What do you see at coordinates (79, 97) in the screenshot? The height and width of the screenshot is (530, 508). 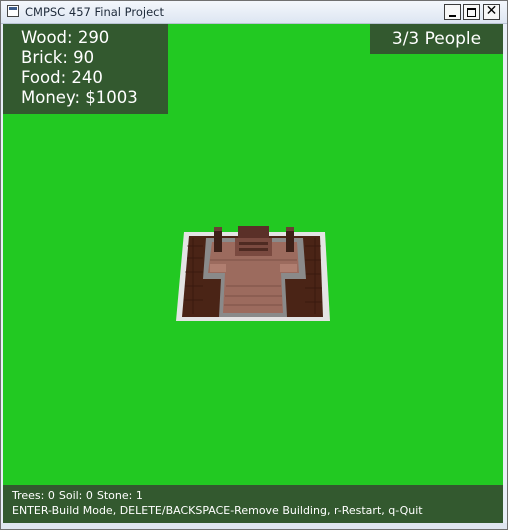 I see `money-count: Money: $1003` at bounding box center [79, 97].